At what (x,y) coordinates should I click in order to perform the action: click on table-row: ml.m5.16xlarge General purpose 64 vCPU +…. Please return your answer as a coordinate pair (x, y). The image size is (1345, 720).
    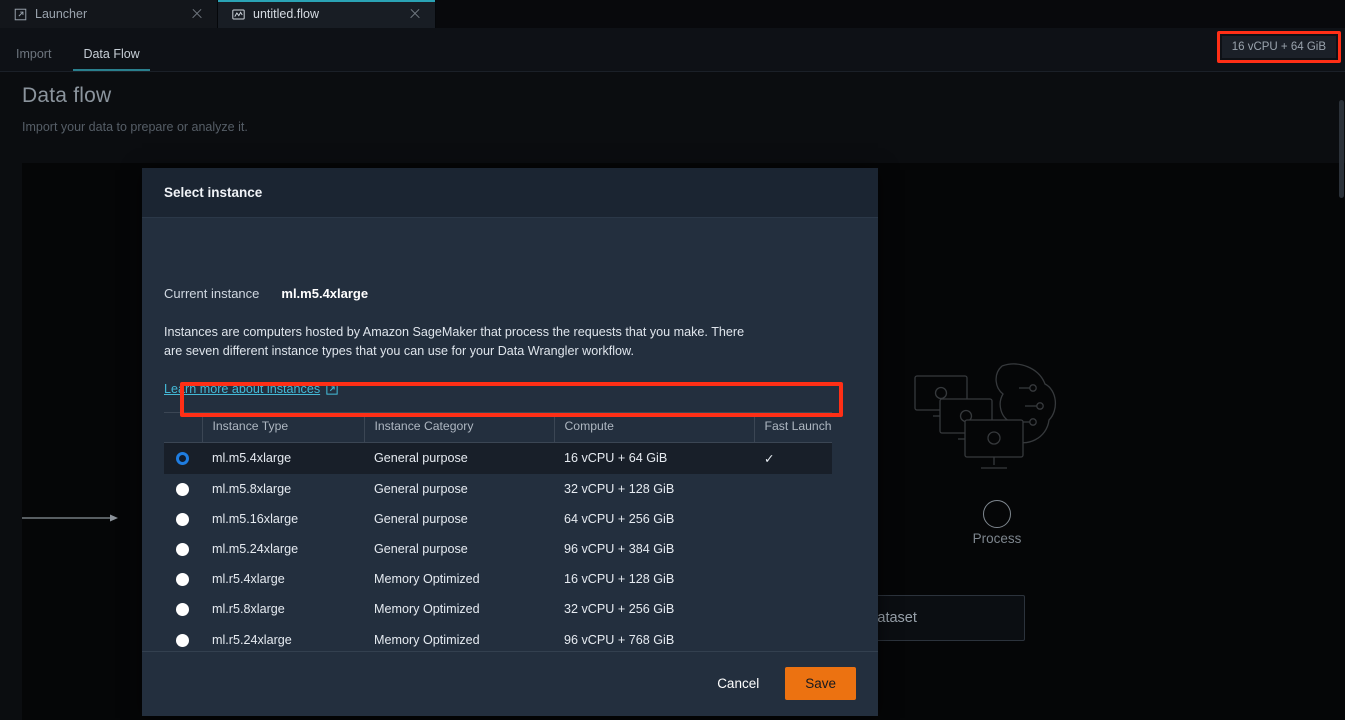
    Looking at the image, I should click on (498, 519).